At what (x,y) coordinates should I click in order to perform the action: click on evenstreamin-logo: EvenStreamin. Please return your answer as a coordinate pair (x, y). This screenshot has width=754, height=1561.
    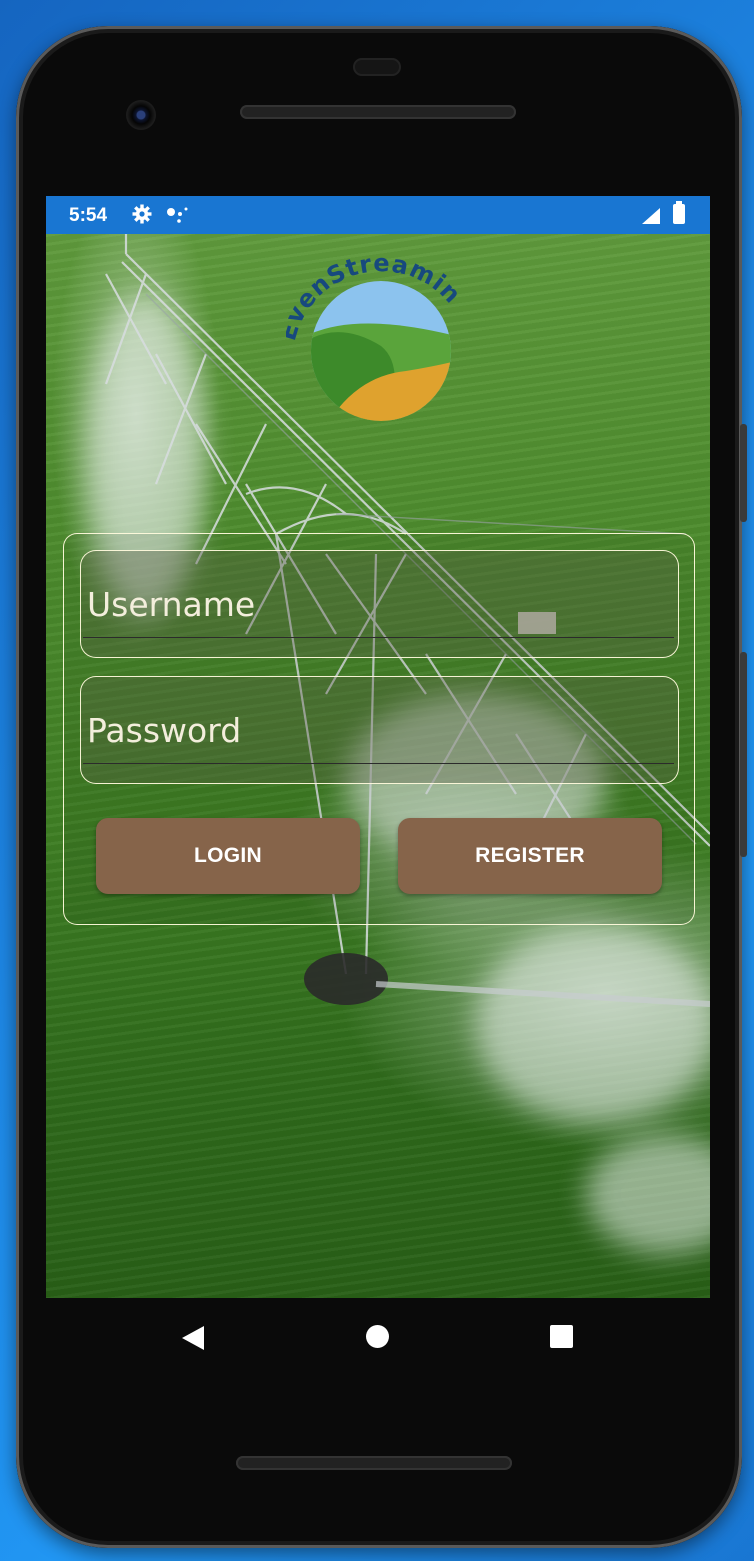
    Looking at the image, I should click on (376, 335).